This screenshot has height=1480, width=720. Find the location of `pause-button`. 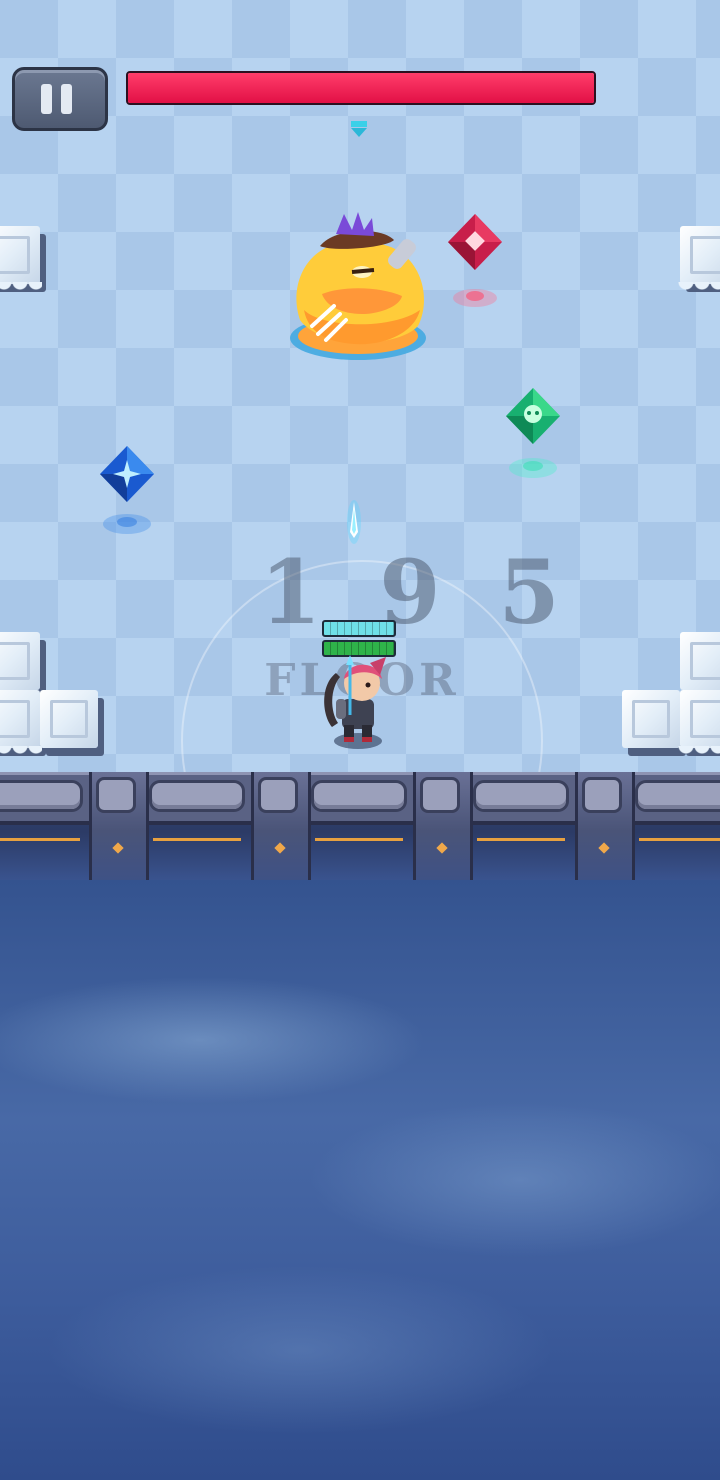

pause-button is located at coordinates (60, 99).